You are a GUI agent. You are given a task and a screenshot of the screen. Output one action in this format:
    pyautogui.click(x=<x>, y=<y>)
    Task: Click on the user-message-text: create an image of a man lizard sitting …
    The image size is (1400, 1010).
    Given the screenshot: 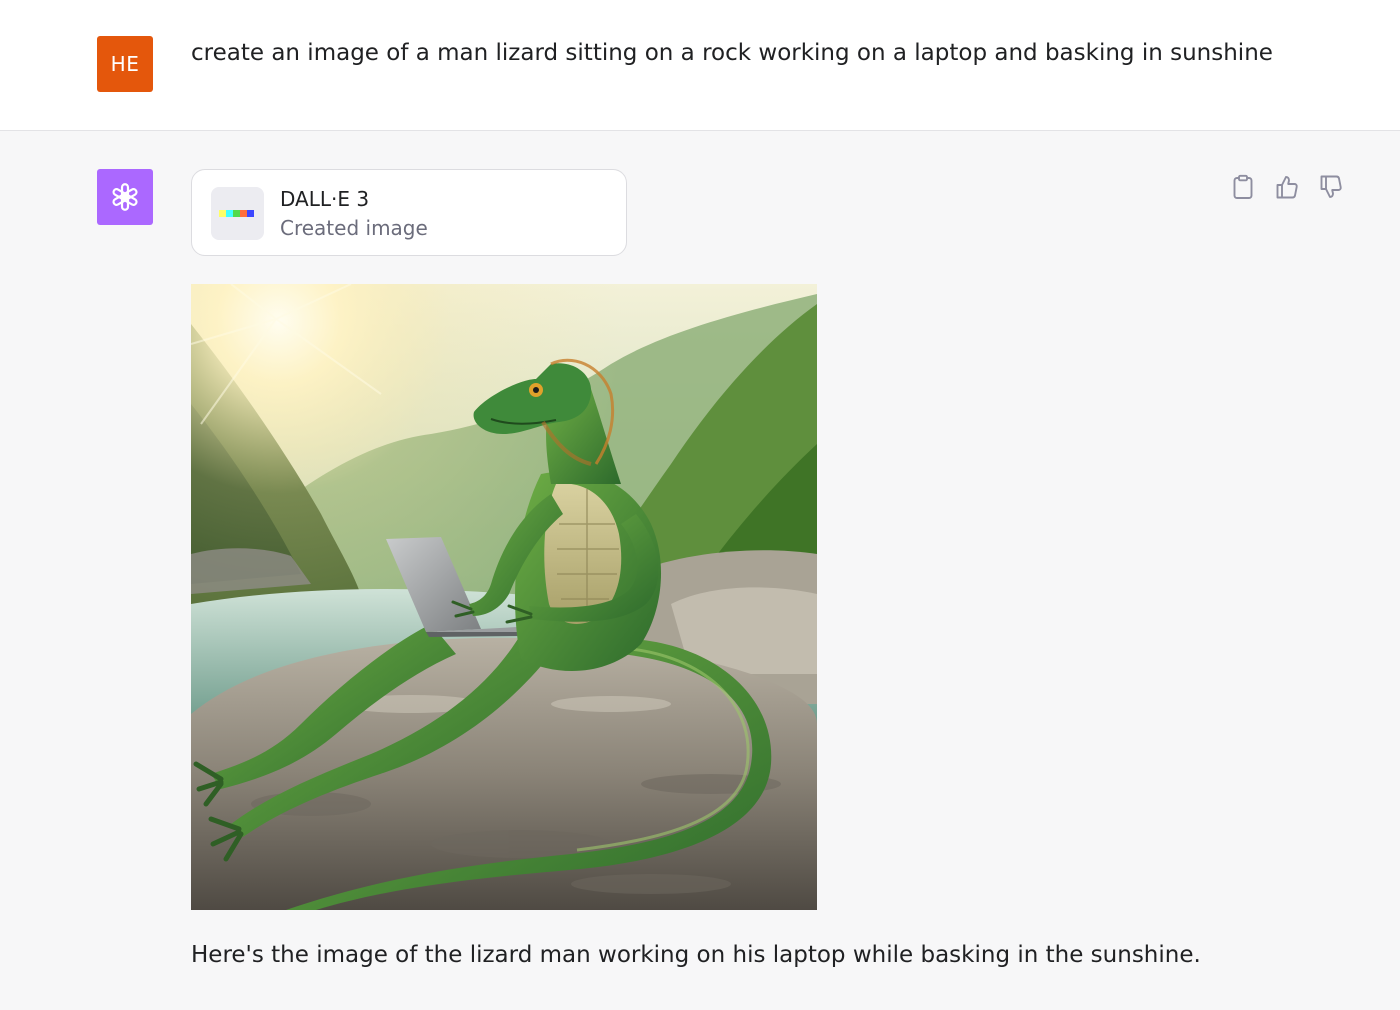 What is the action you would take?
    pyautogui.click(x=732, y=53)
    